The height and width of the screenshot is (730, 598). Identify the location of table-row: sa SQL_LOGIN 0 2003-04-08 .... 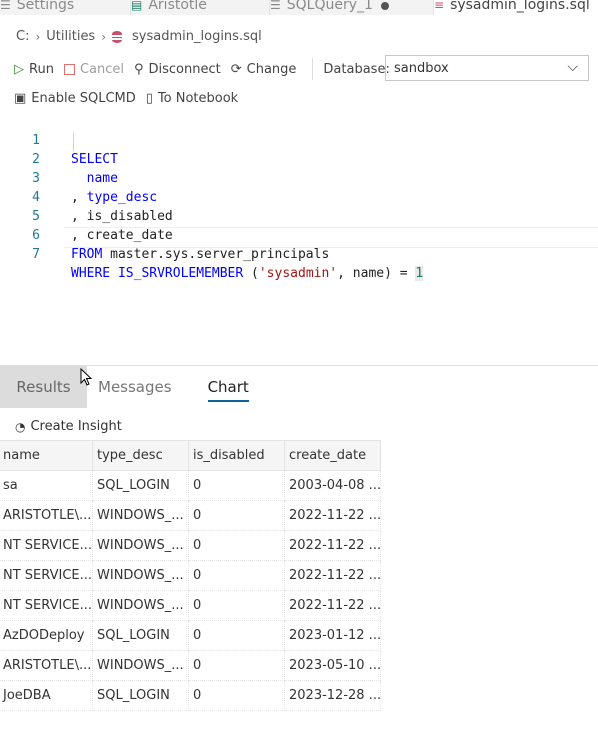
(190, 485).